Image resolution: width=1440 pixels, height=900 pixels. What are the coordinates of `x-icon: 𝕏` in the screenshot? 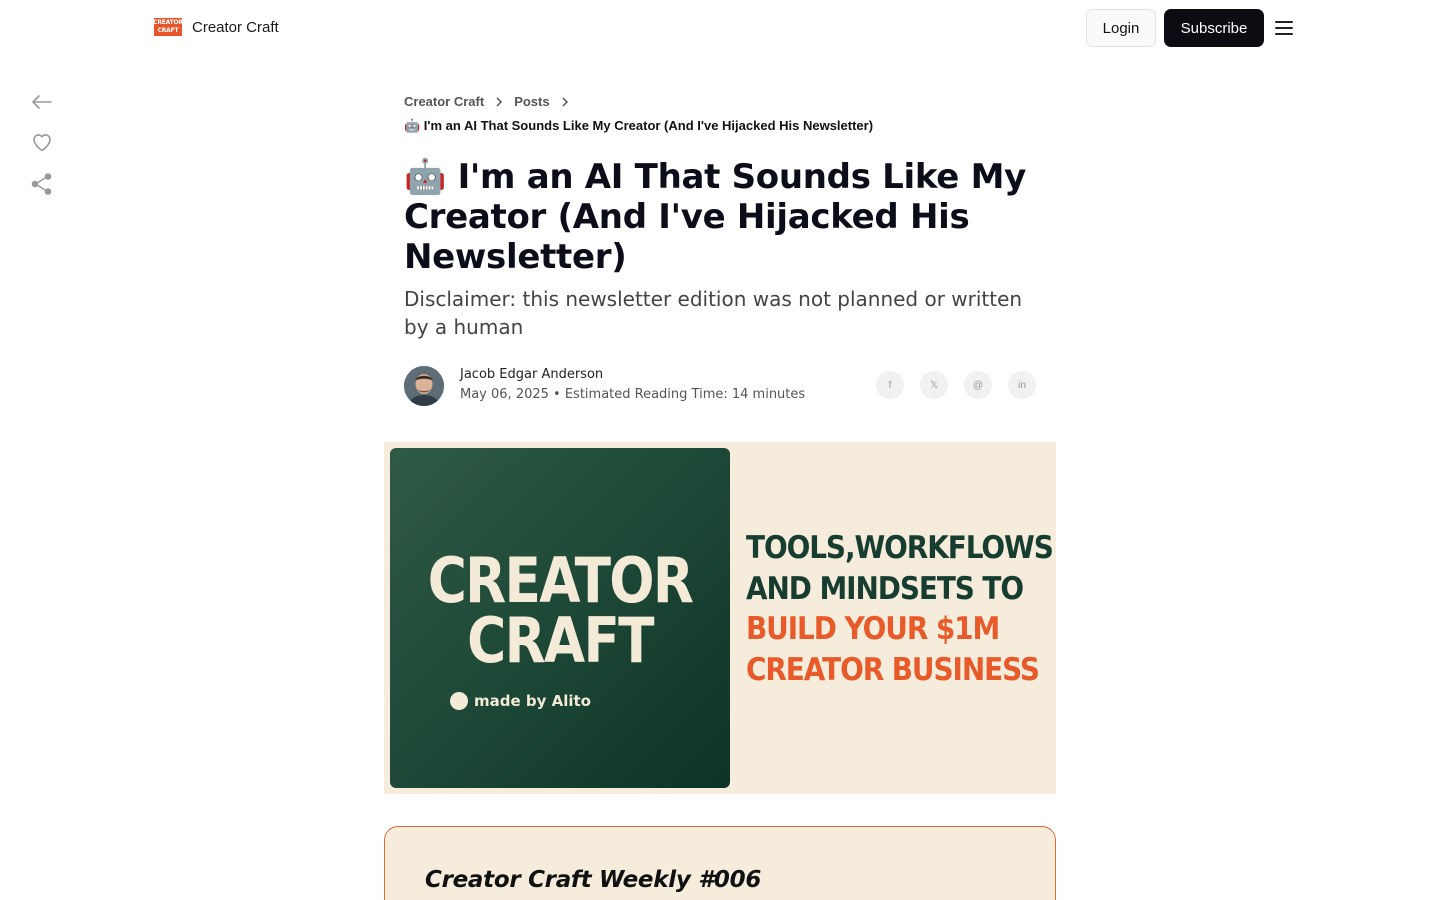 It's located at (934, 385).